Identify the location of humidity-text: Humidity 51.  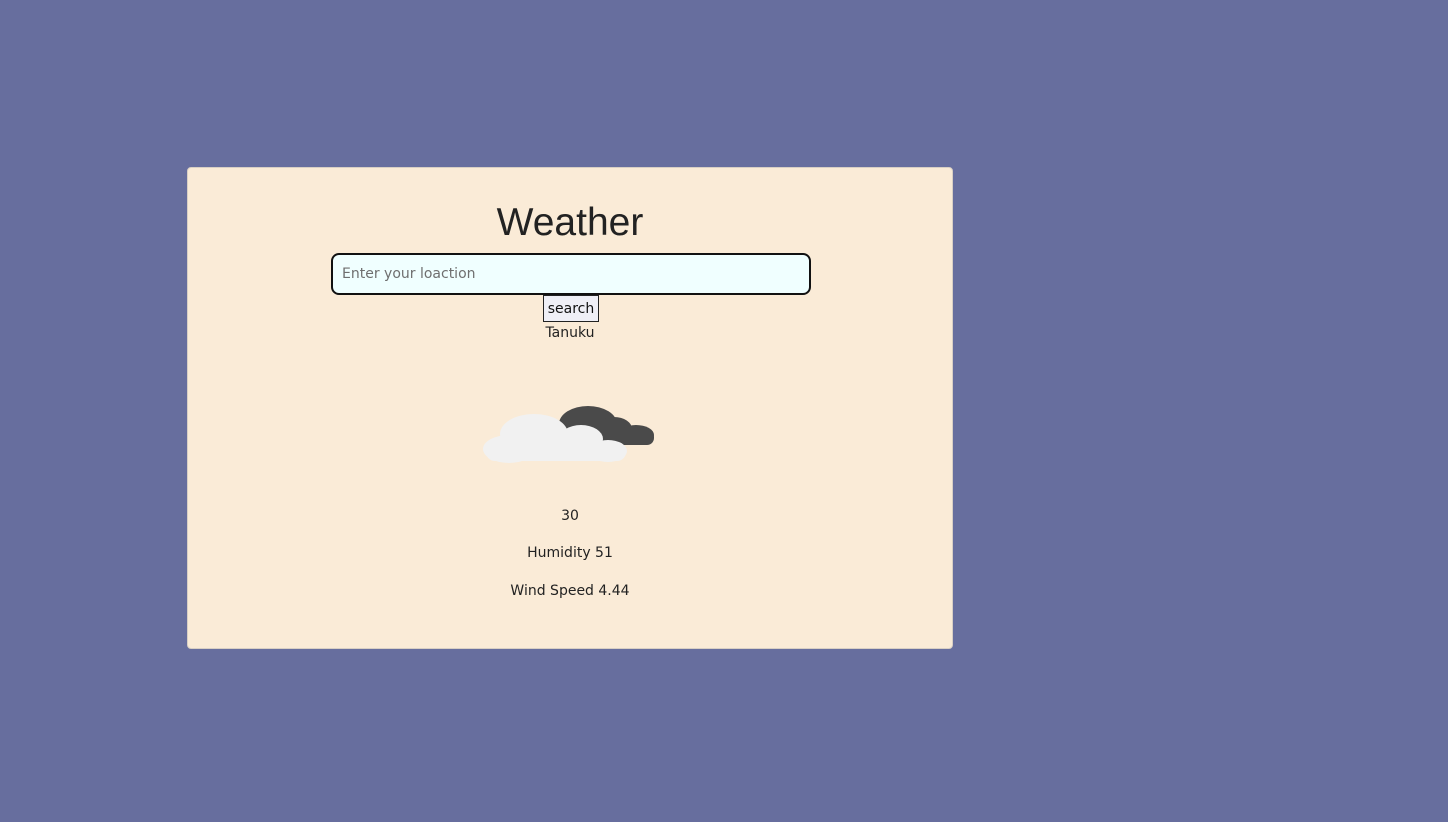
(570, 553).